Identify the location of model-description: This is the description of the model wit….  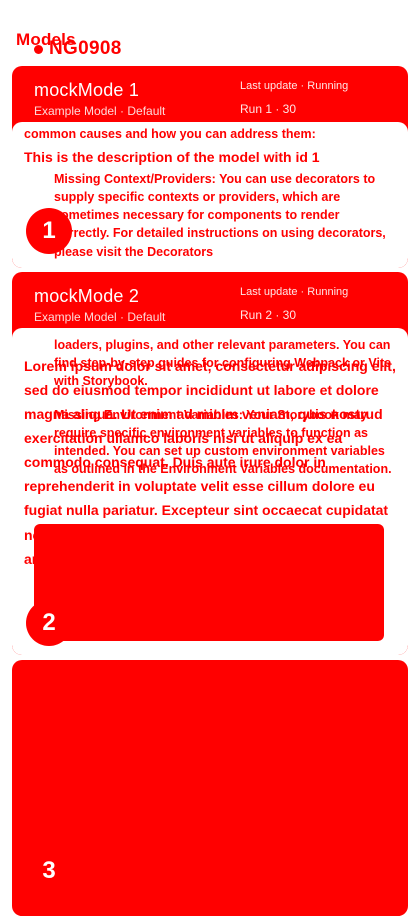
(172, 157).